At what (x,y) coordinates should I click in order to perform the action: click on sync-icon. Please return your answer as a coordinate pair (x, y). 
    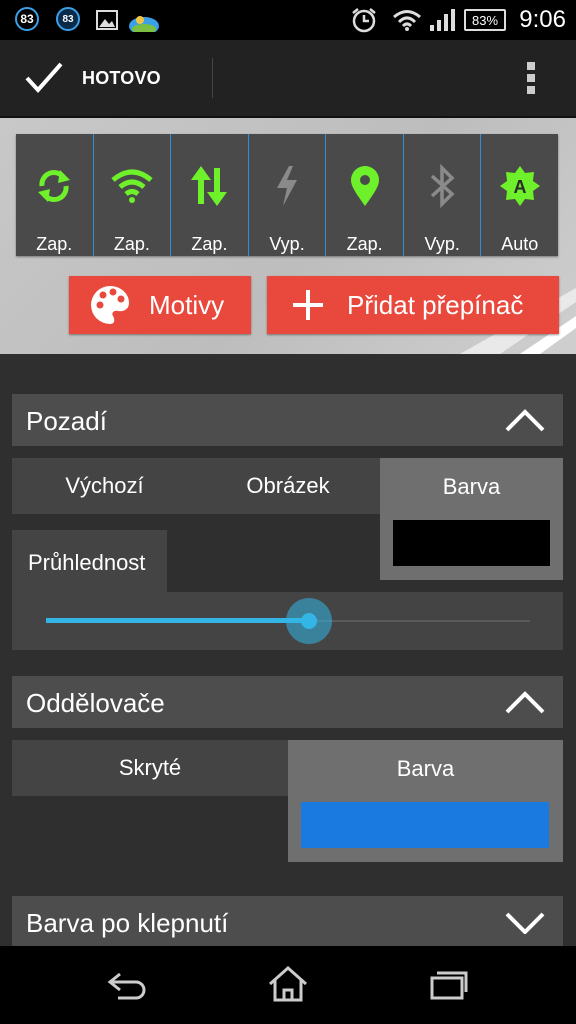
    Looking at the image, I should click on (54, 186).